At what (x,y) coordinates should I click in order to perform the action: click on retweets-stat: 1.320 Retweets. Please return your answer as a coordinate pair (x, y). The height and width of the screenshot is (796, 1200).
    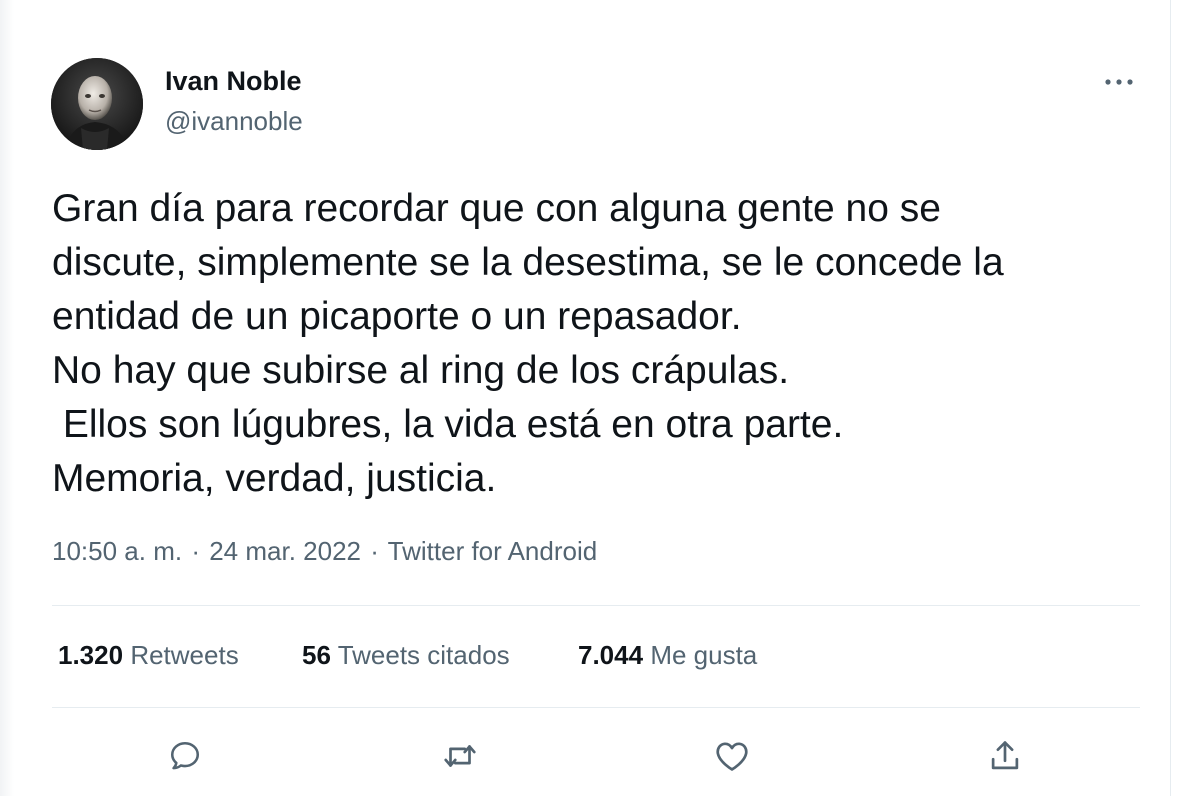
    Looking at the image, I should click on (148, 655).